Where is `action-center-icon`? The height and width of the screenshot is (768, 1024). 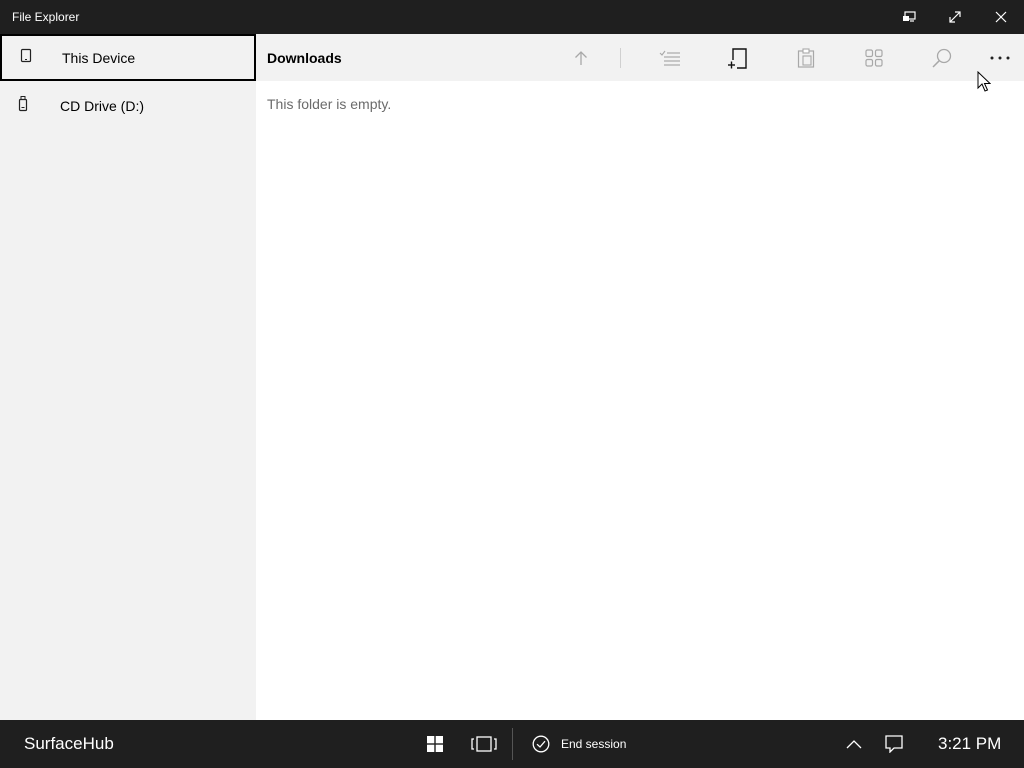 action-center-icon is located at coordinates (894, 744).